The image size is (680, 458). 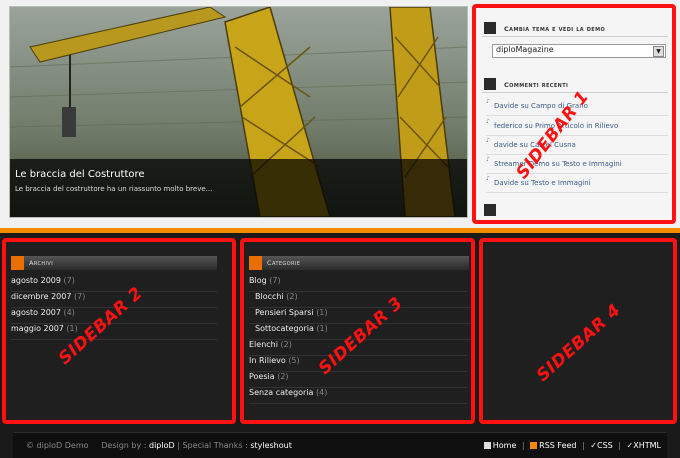 What do you see at coordinates (358, 284) in the screenshot?
I see `category-item: Blog (7)` at bounding box center [358, 284].